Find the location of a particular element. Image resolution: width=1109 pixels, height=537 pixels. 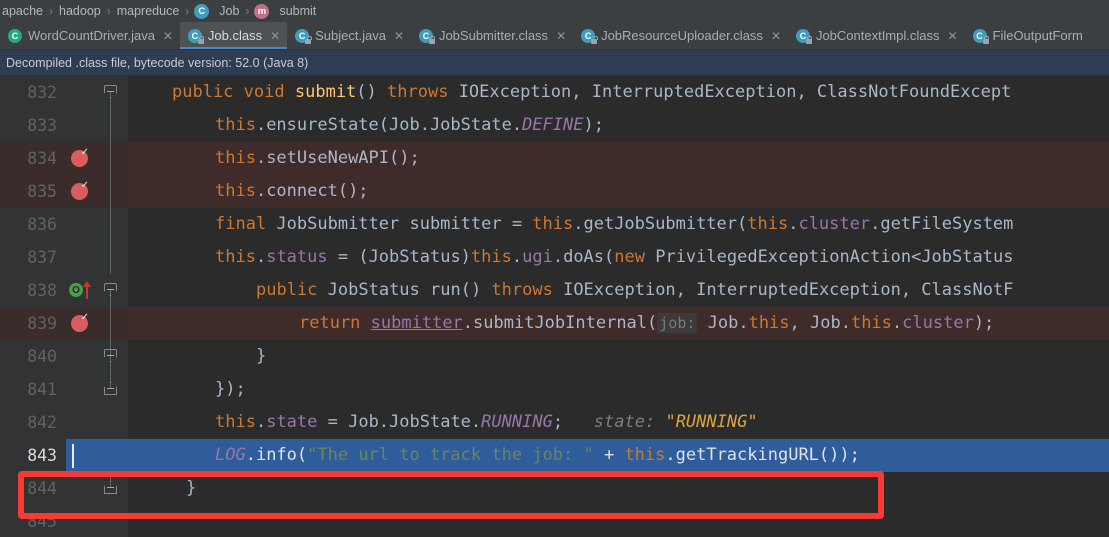

modified-marker-icon is located at coordinates (87, 290).